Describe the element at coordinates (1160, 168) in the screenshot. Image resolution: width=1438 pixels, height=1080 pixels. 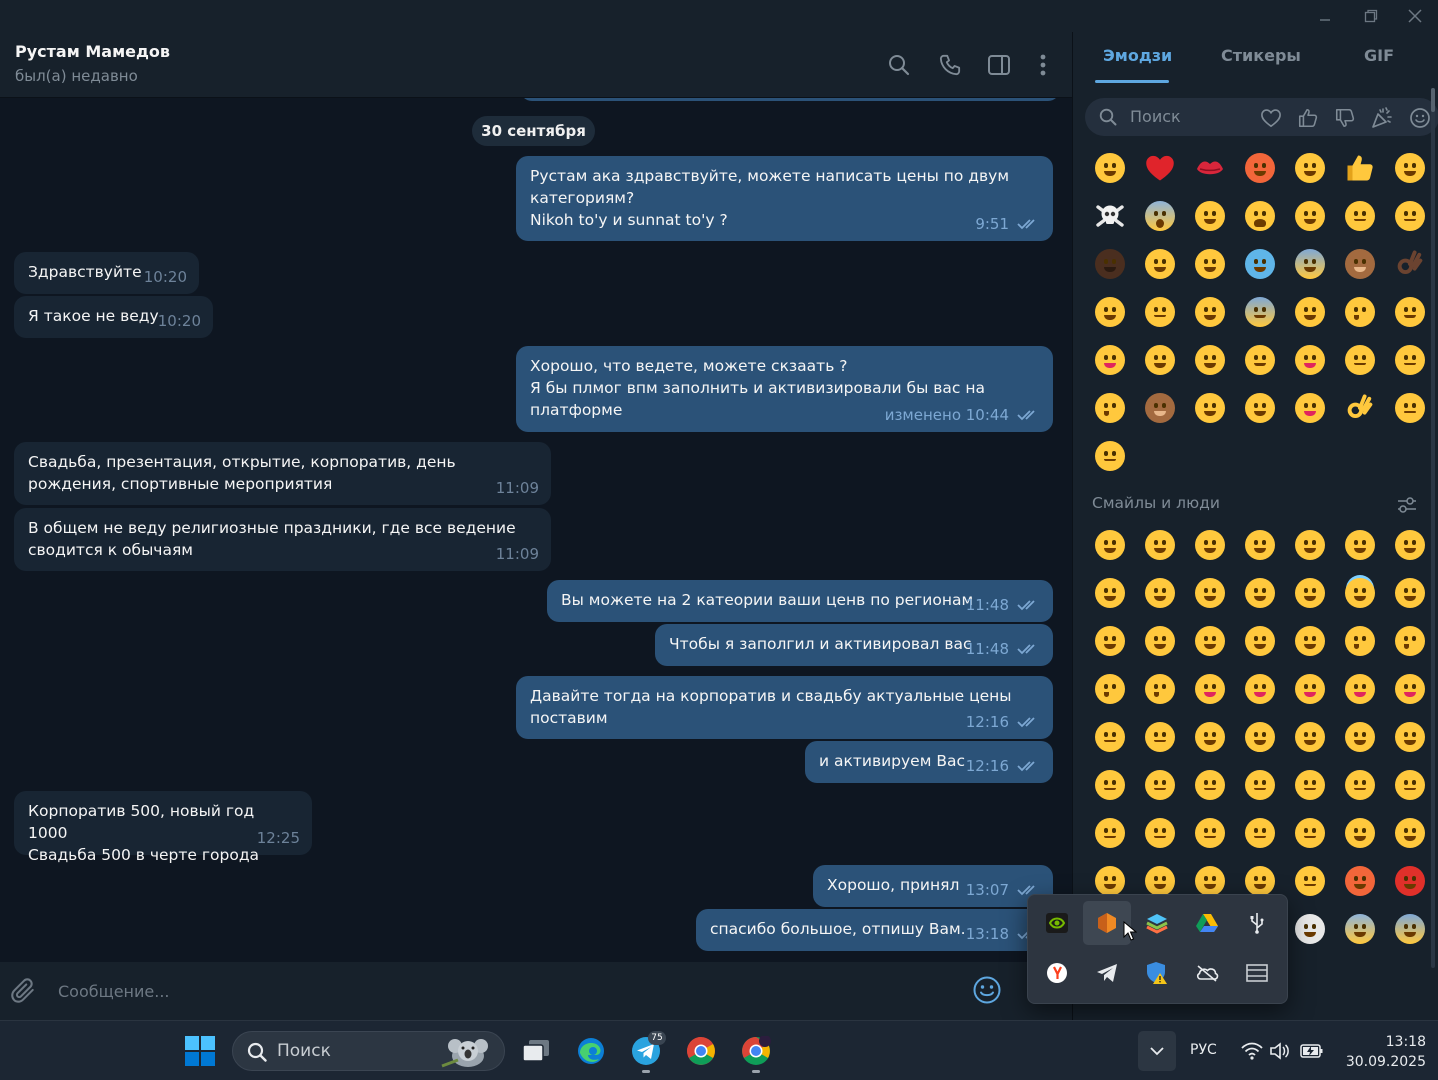
I see `emoji-red-heart` at that location.